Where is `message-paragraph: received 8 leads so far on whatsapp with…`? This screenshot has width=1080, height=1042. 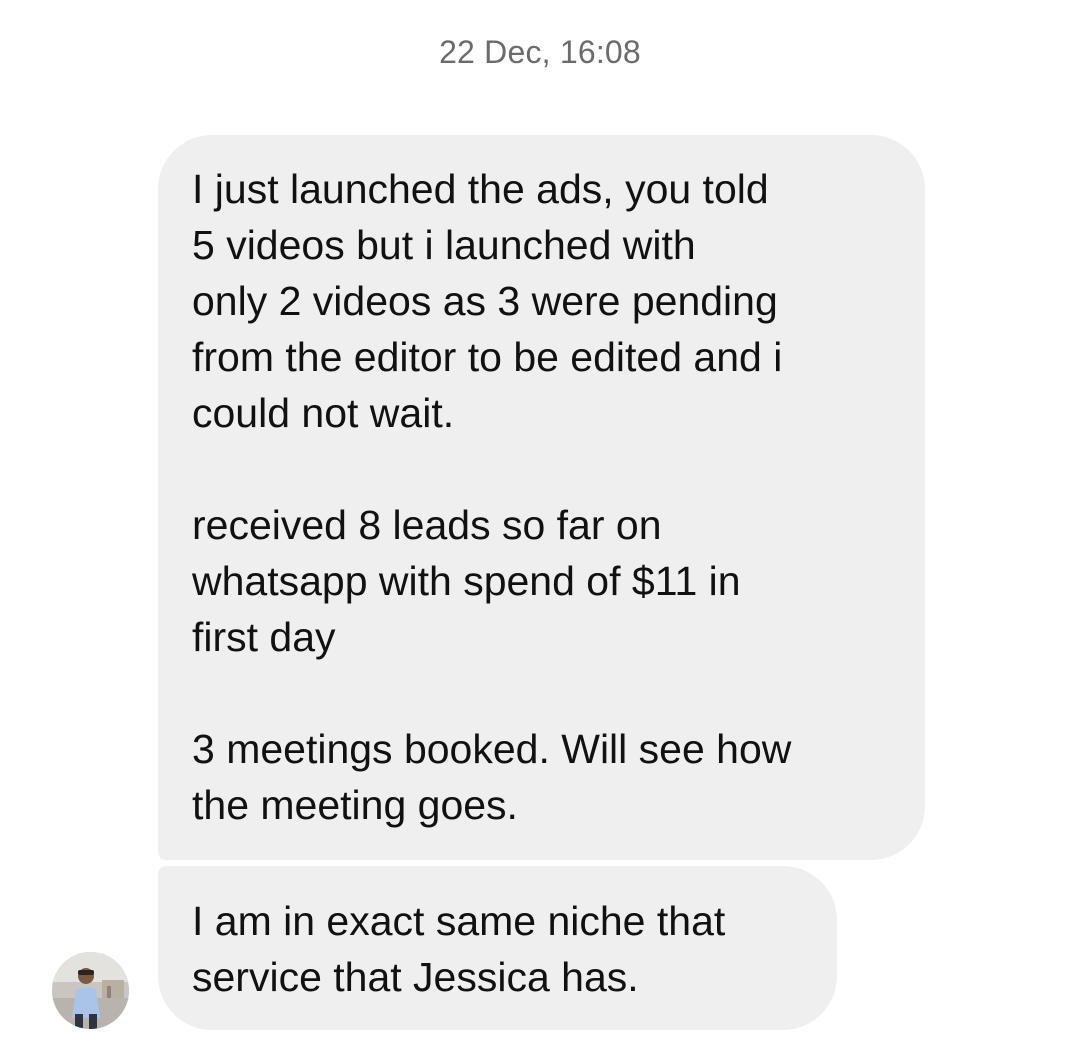 message-paragraph: received 8 leads so far on whatsapp with… is located at coordinates (466, 581).